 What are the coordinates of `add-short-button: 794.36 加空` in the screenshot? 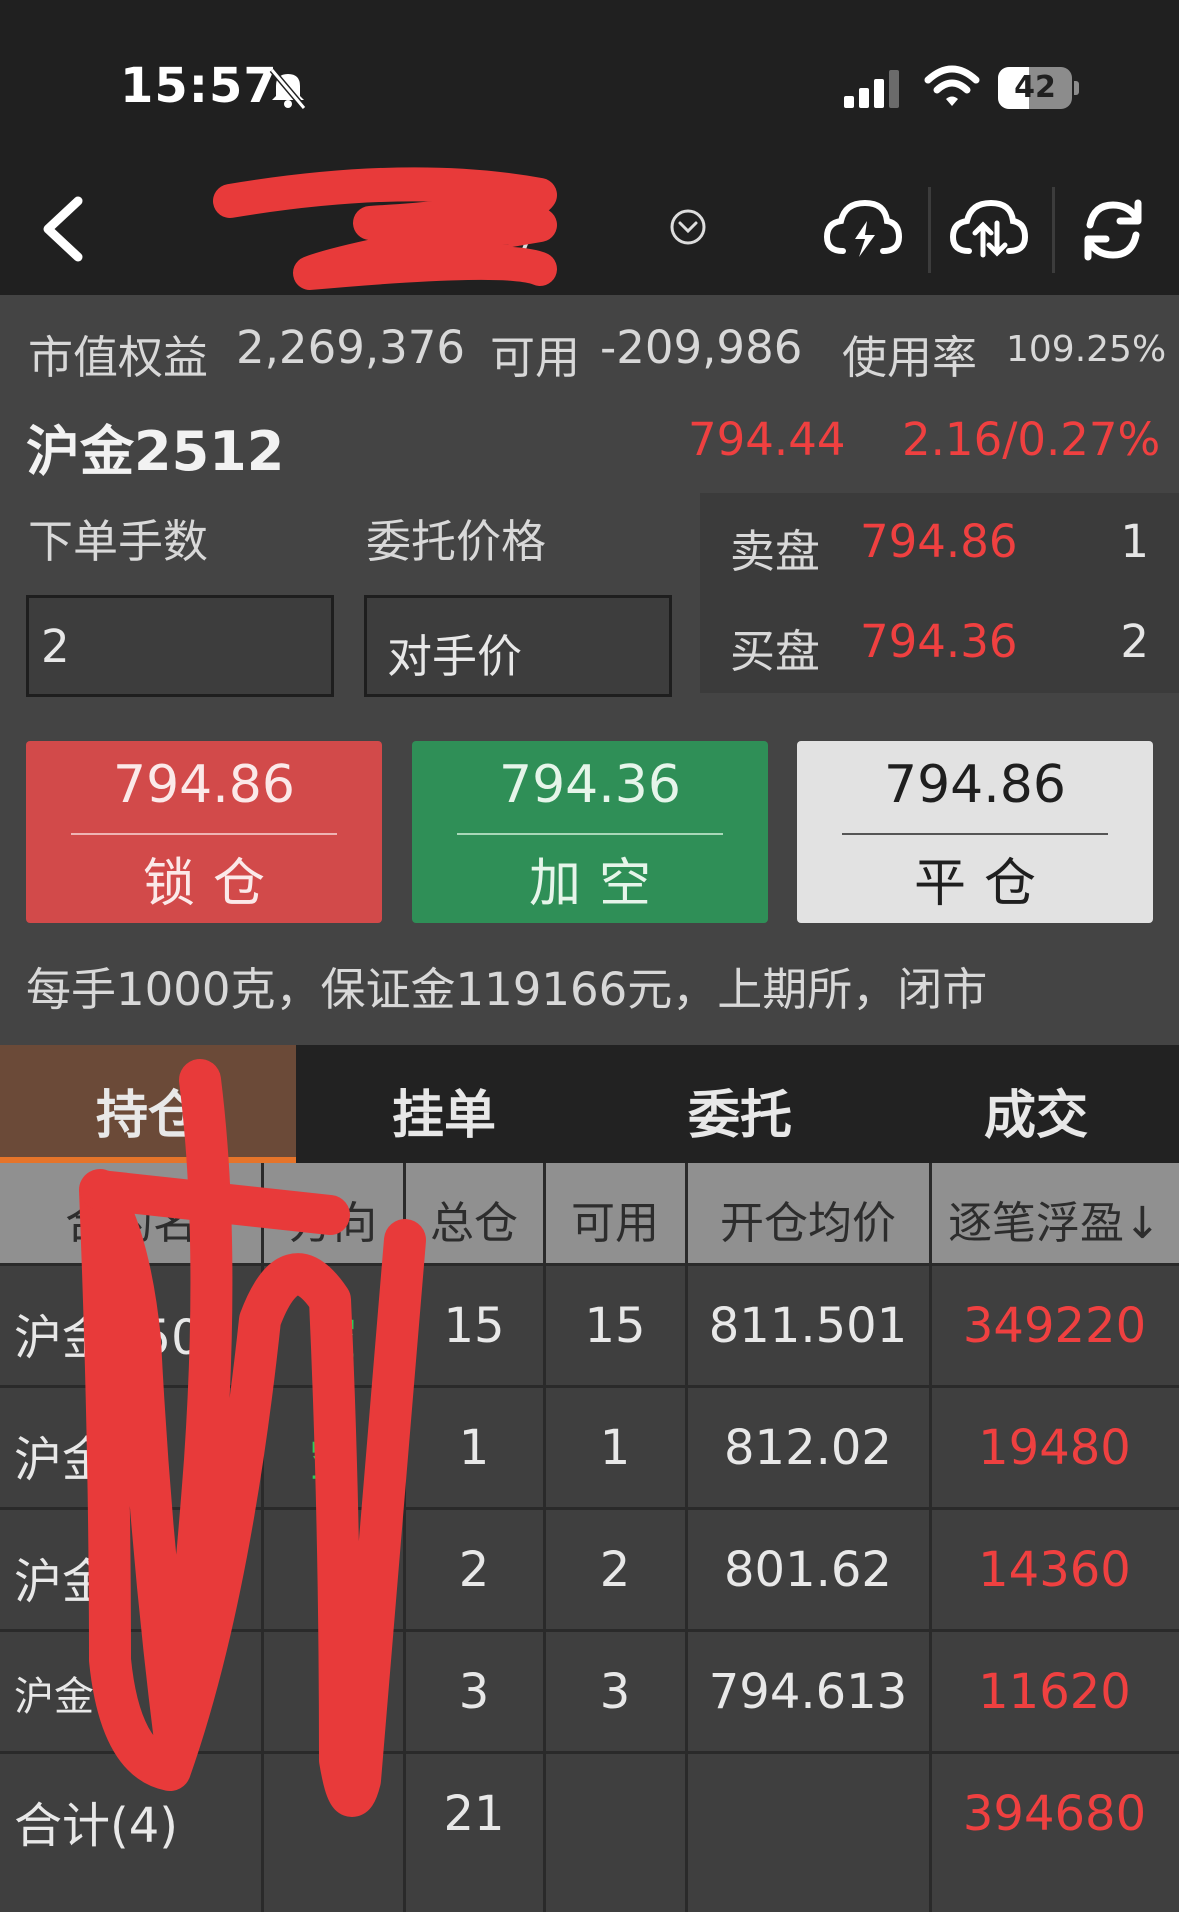 It's located at (590, 832).